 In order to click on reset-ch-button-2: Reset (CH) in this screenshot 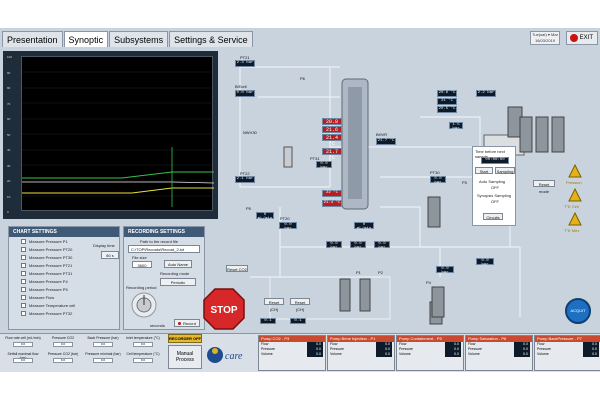, I will do `click(300, 305)`.